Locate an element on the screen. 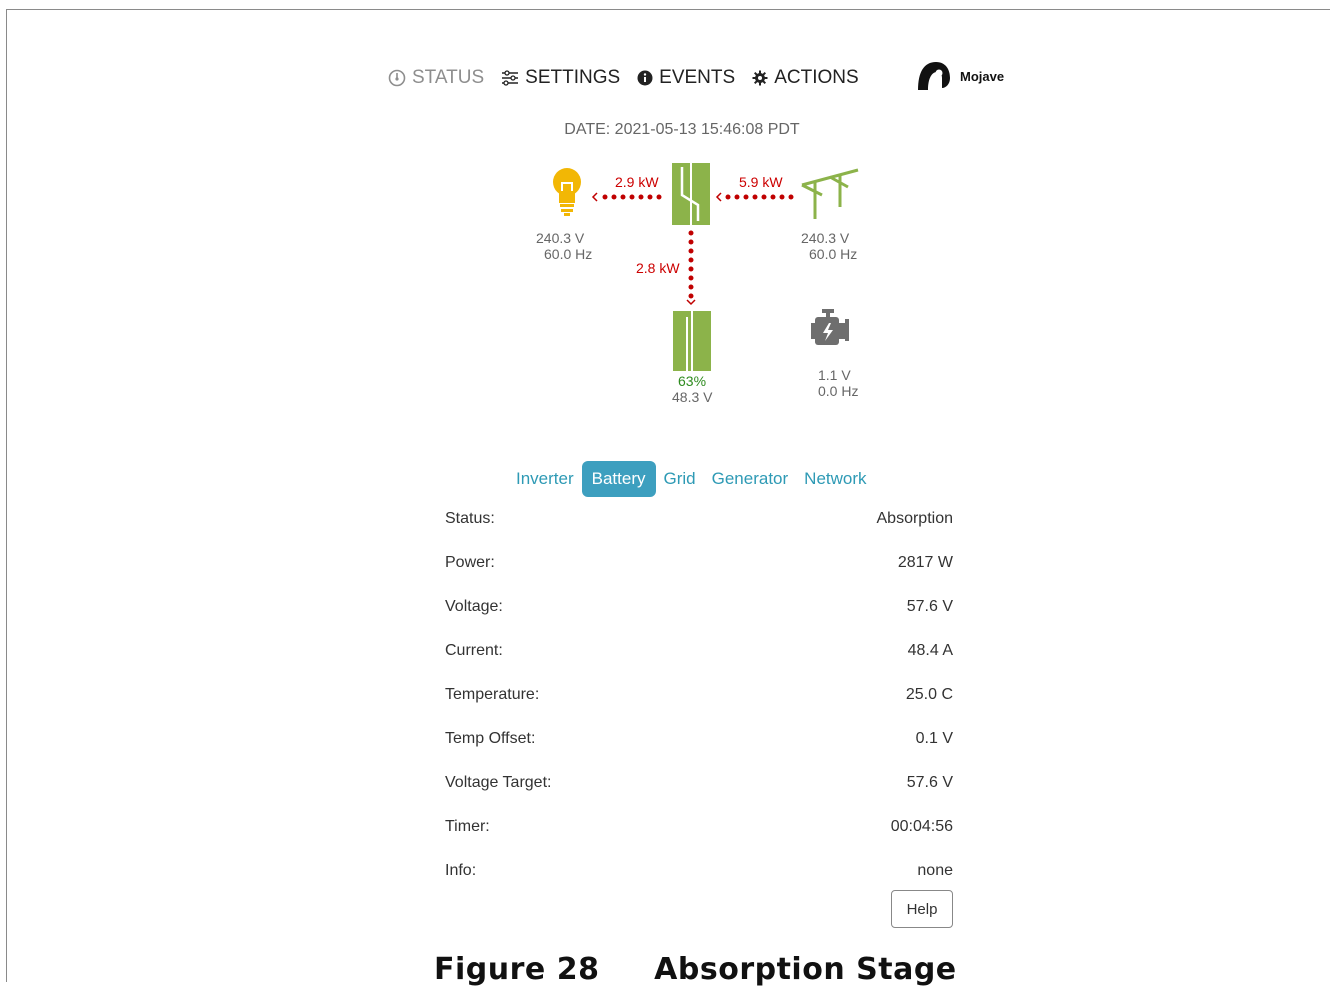 The image size is (1330, 987). row-value: 48.4 A is located at coordinates (930, 650).